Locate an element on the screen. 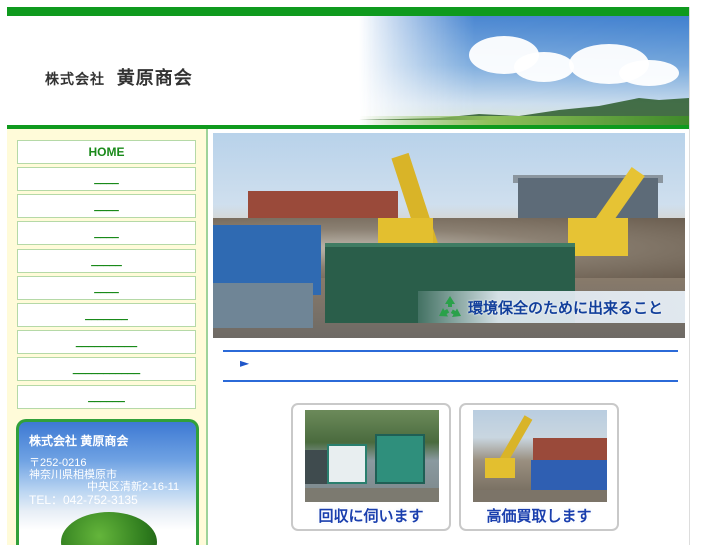 Image resolution: width=727 pixels, height=545 pixels. top-green-bar is located at coordinates (348, 11).